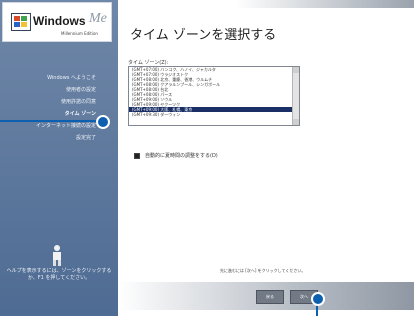 The image size is (414, 316). What do you see at coordinates (21, 22) in the screenshot?
I see `windows-flag-icon` at bounding box center [21, 22].